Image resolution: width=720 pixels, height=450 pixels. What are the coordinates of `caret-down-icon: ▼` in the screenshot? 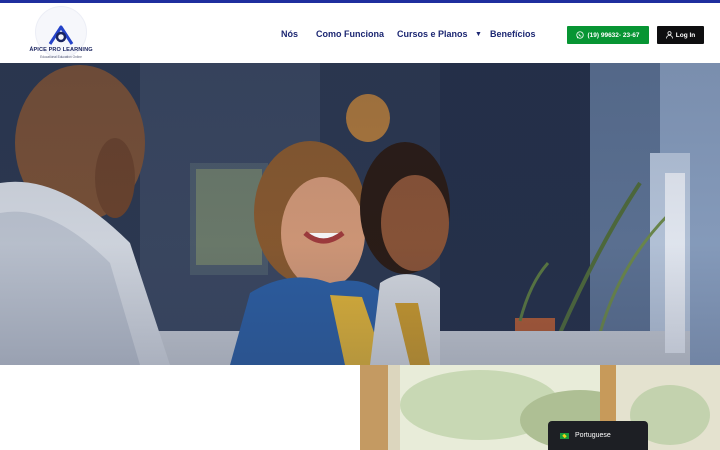 It's located at (478, 34).